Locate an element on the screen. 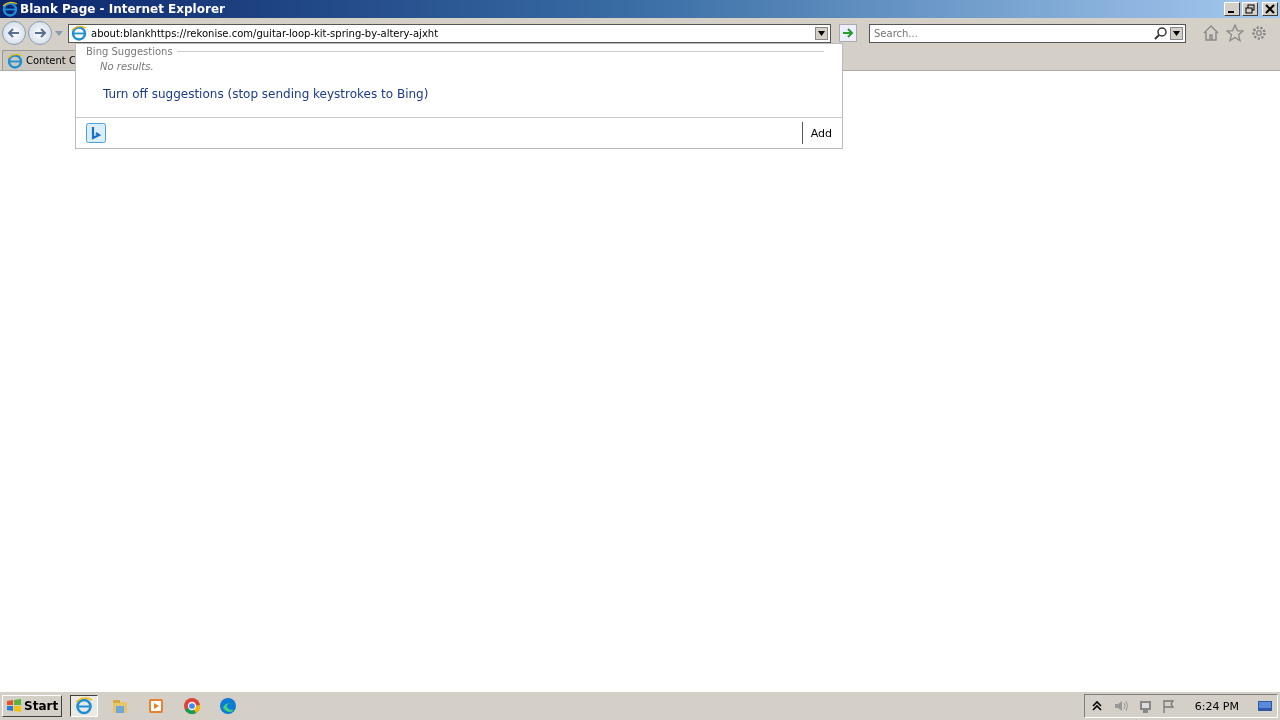  close-button is located at coordinates (1270, 9).